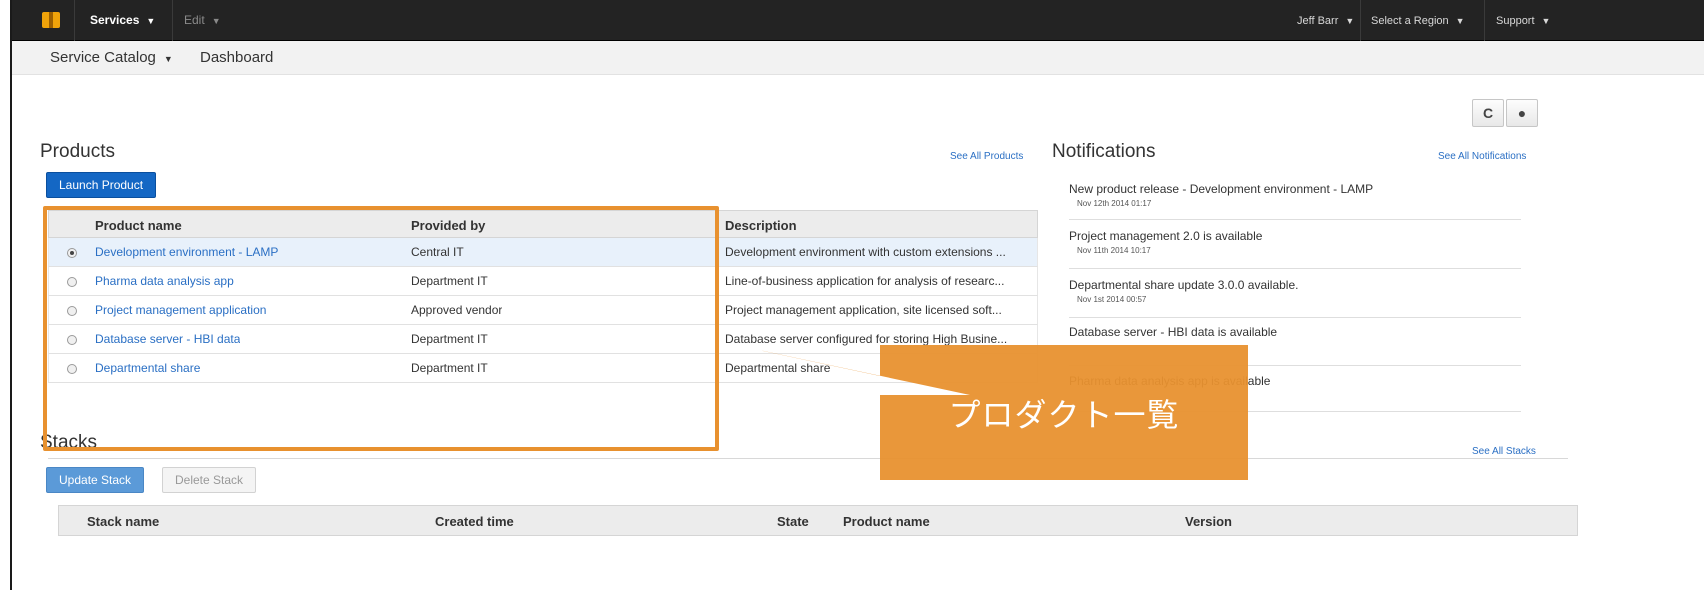 The width and height of the screenshot is (1704, 590). Describe the element at coordinates (236, 57) in the screenshot. I see `dashboard-link: Dashboard` at that location.